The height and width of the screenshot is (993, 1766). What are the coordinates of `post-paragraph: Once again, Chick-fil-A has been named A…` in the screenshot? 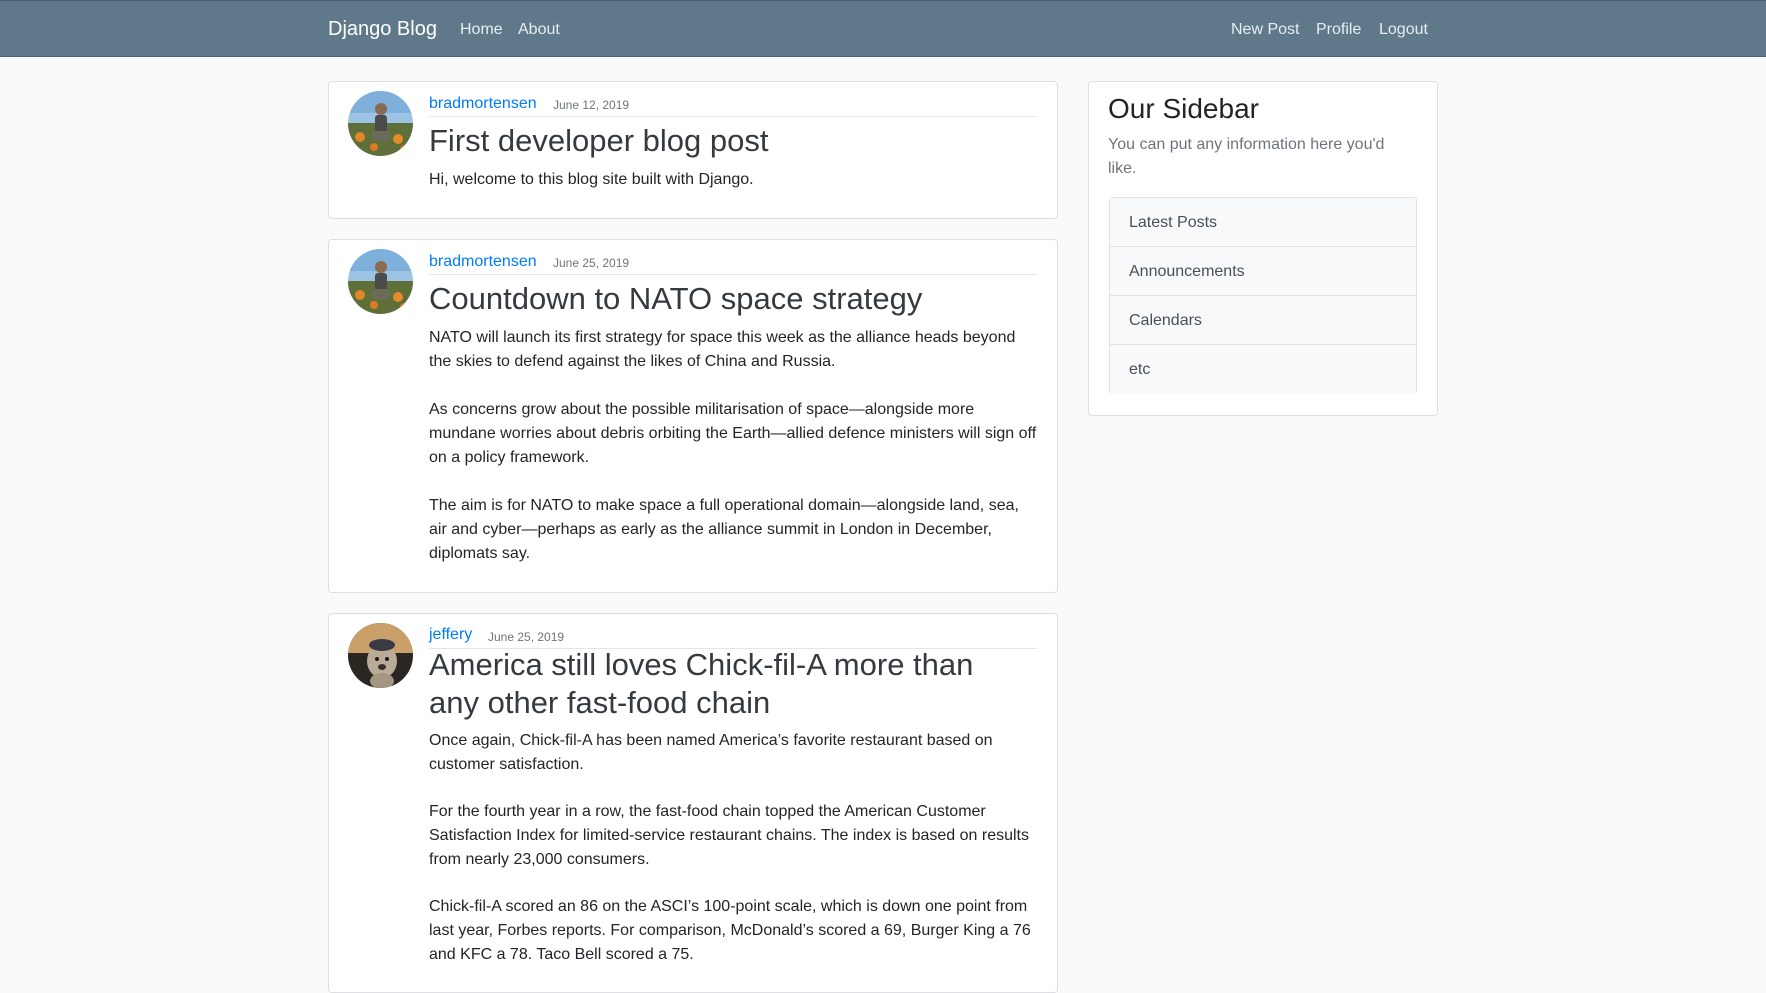 It's located at (711, 752).